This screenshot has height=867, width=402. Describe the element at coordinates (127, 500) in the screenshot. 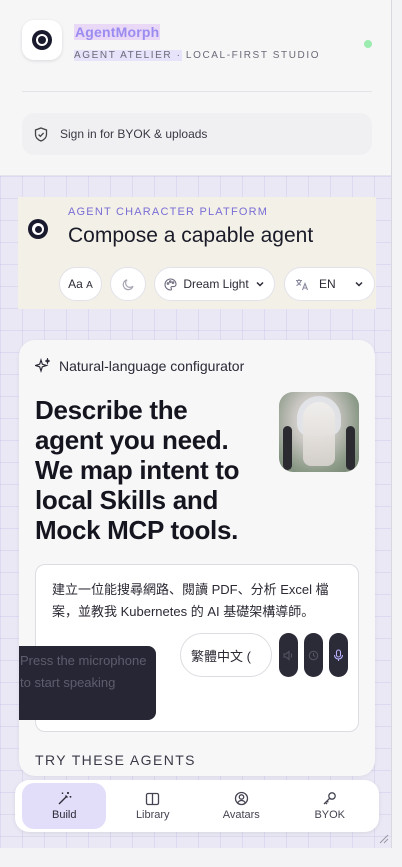

I see `title-line: local Skills and` at that location.